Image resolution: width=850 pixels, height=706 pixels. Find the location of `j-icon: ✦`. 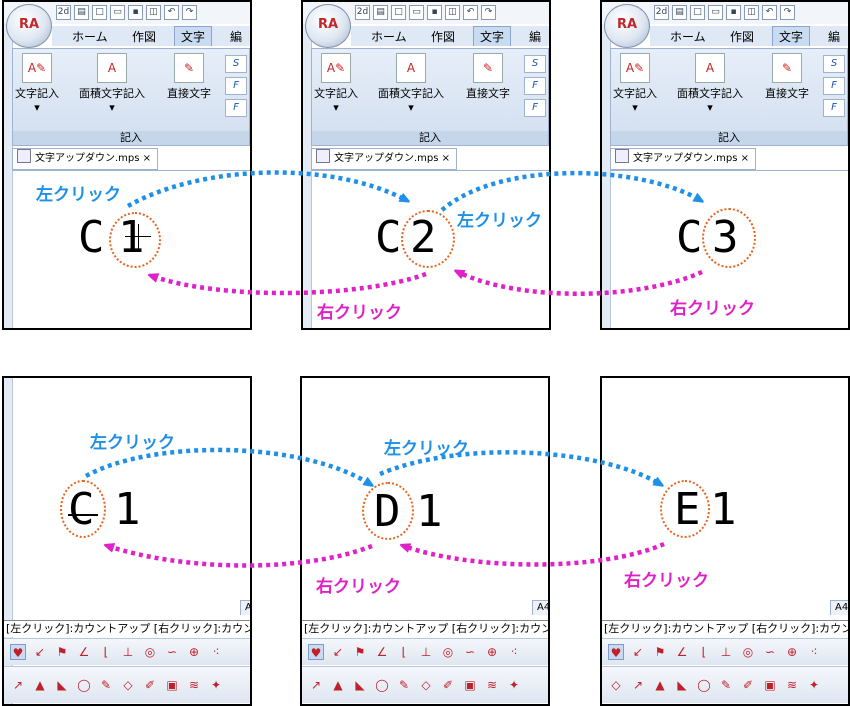

j-icon: ✦ is located at coordinates (216, 685).